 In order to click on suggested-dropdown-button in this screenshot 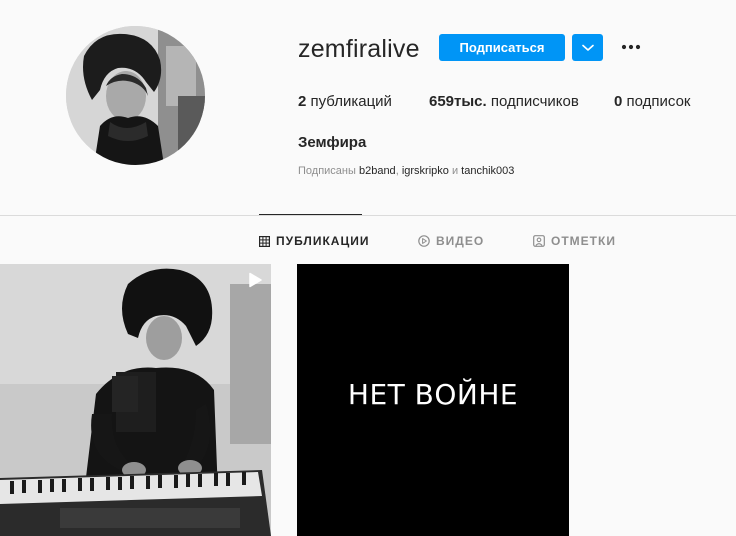, I will do `click(587, 47)`.